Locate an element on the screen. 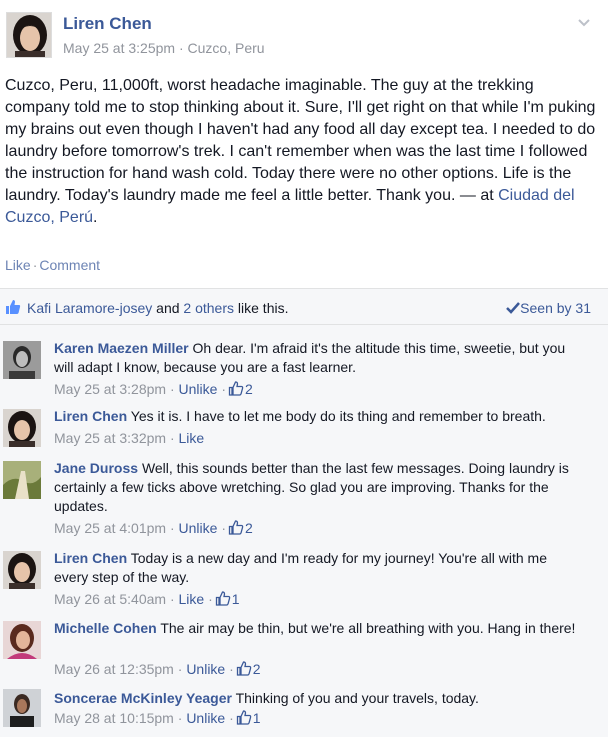  comment-time: May 28 at 10:15pm is located at coordinates (114, 718).